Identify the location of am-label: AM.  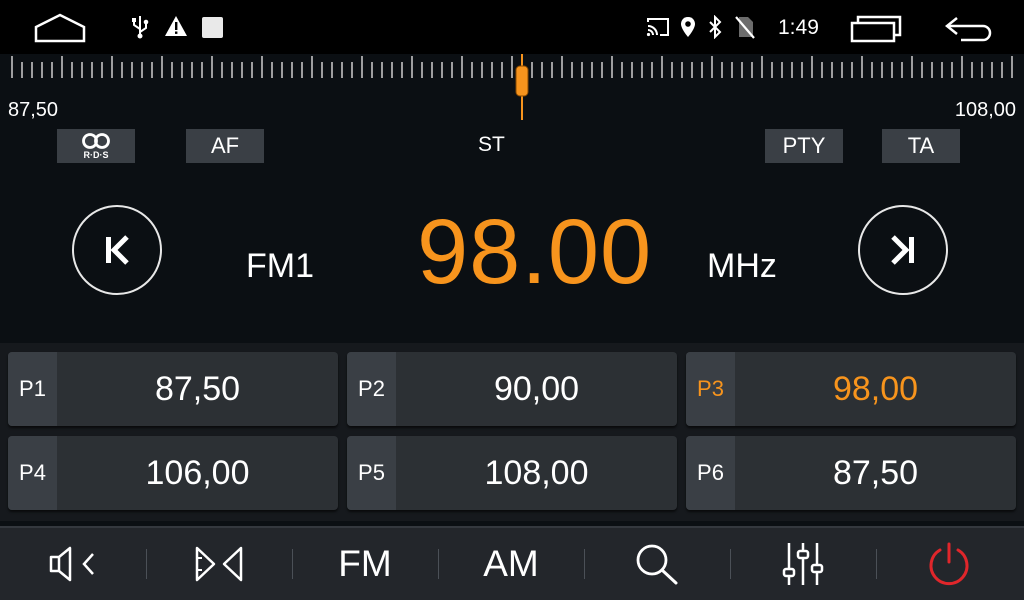
(511, 563).